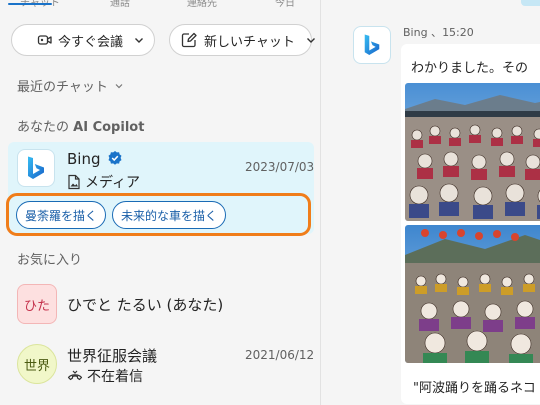  Describe the element at coordinates (115, 158) in the screenshot. I see `verified-badge-icon` at that location.